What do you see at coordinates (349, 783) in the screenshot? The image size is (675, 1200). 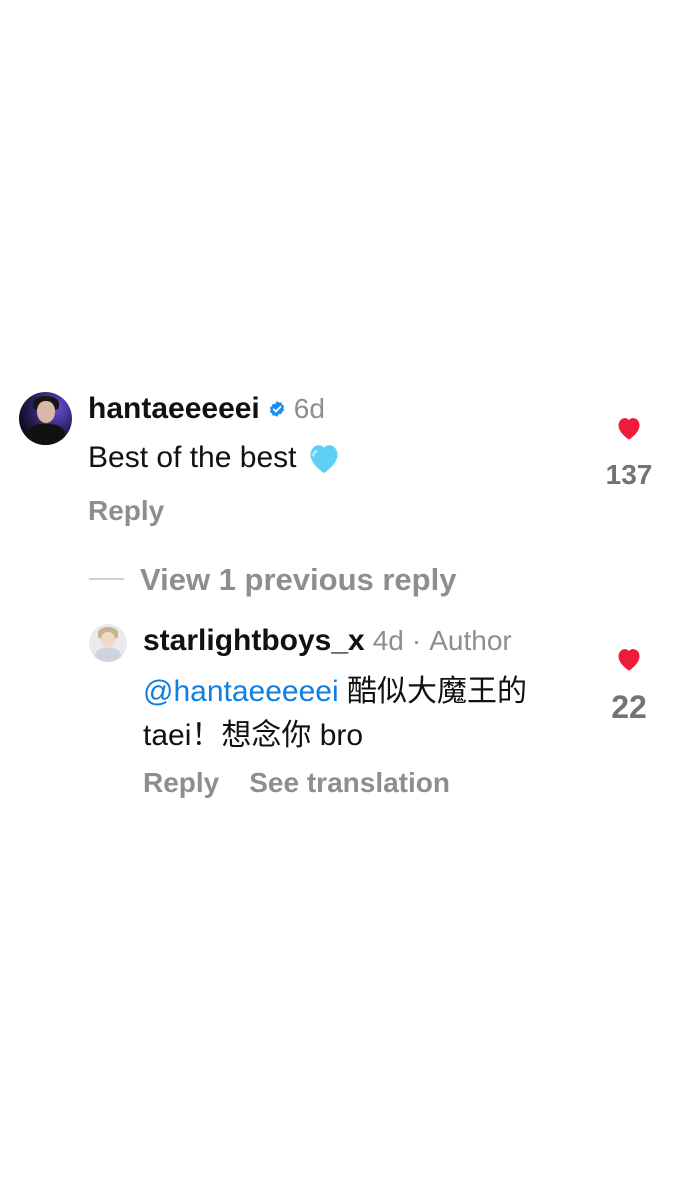 I see `see-translation-button: See translation` at bounding box center [349, 783].